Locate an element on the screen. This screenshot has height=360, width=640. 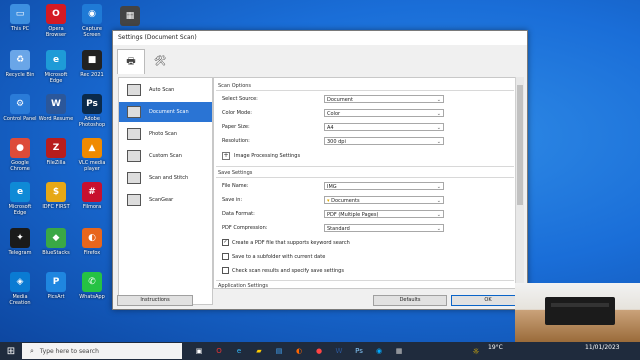
desktop-icon-label: VLC media player is located at coordinates (92, 166).